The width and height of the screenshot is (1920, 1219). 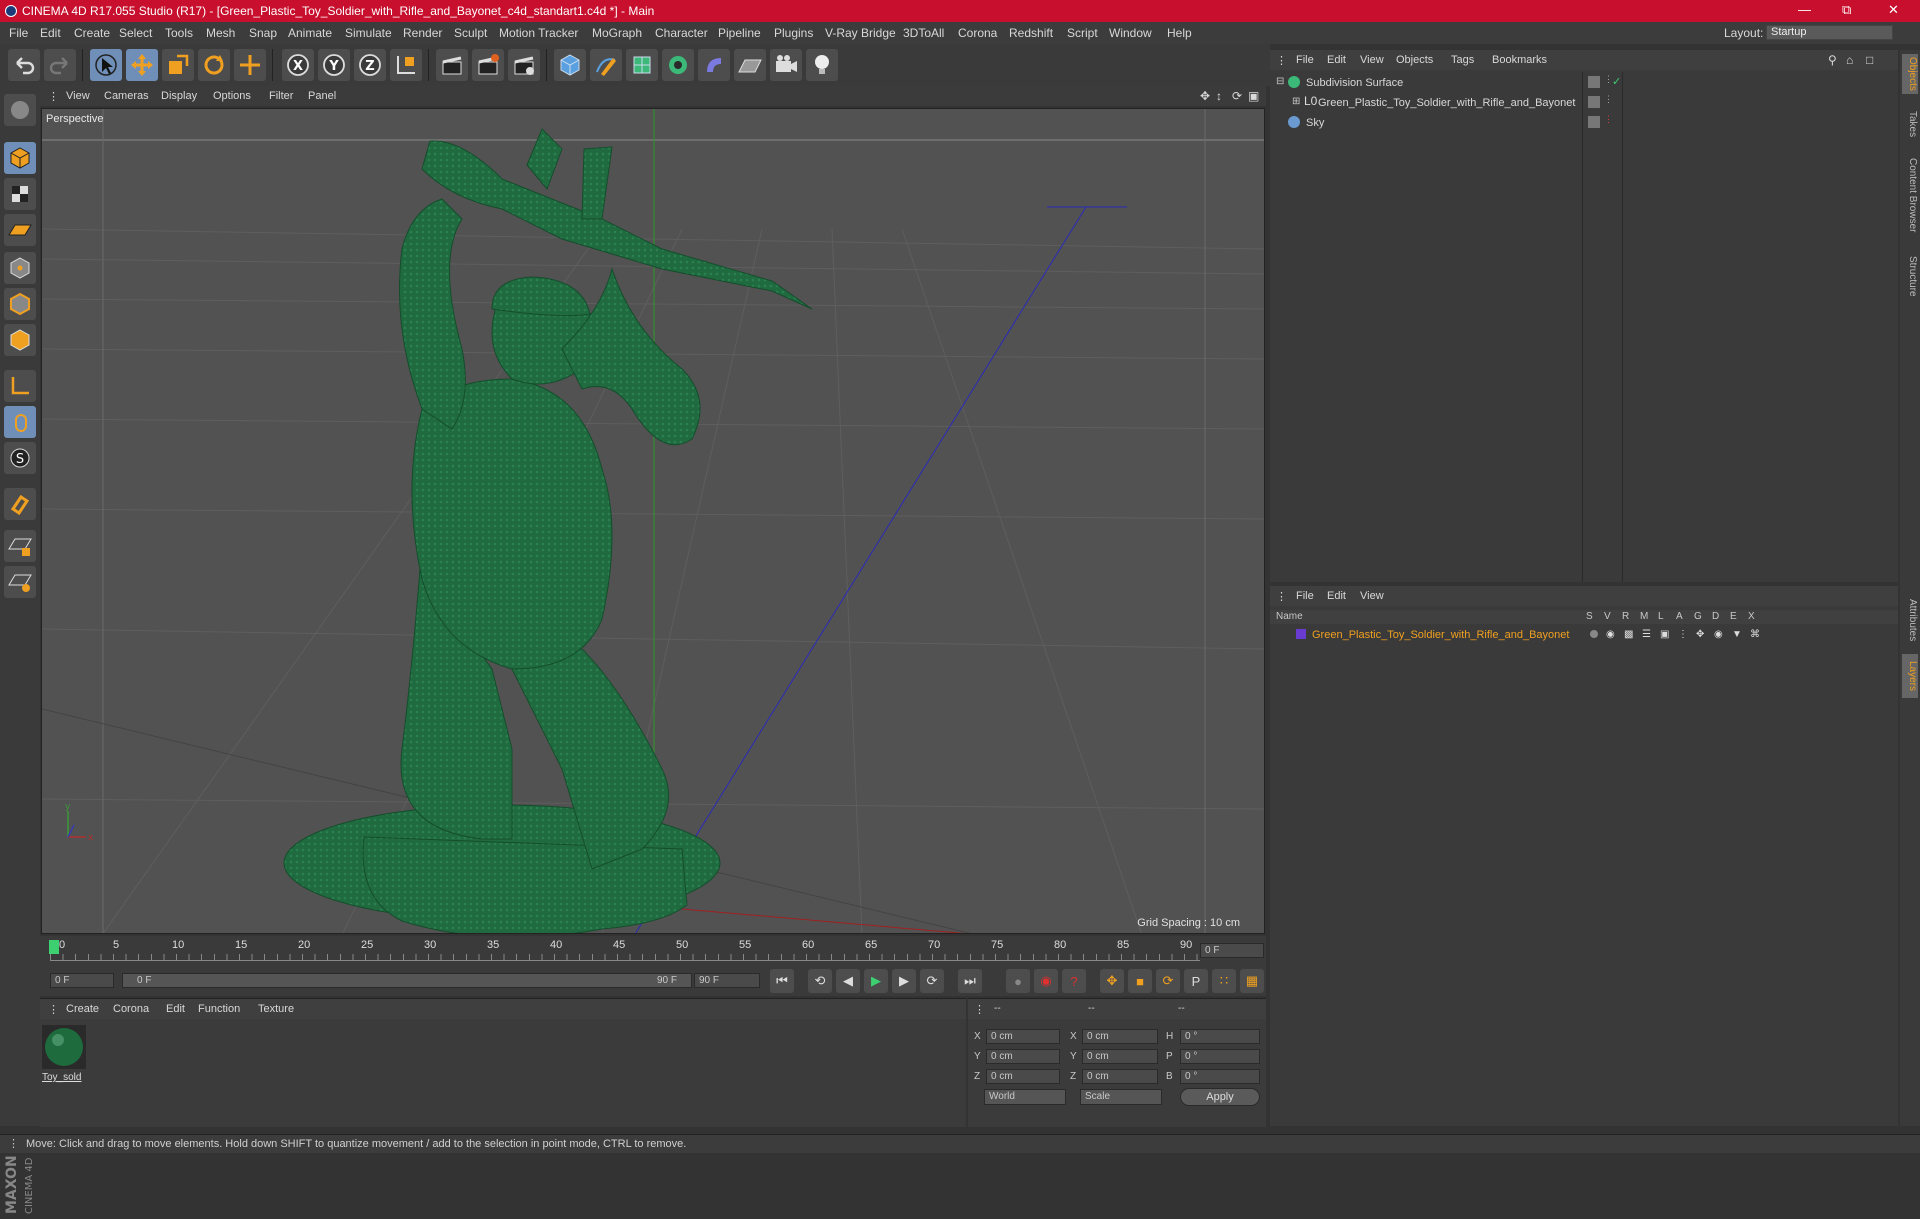 What do you see at coordinates (20, 110) in the screenshot?
I see `make-editable-button` at bounding box center [20, 110].